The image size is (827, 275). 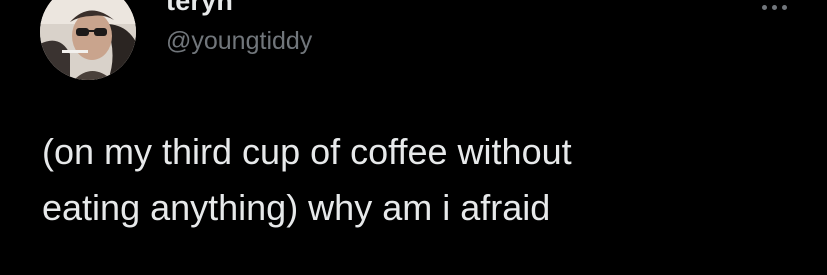 I want to click on more-options-icon, so click(x=764, y=7).